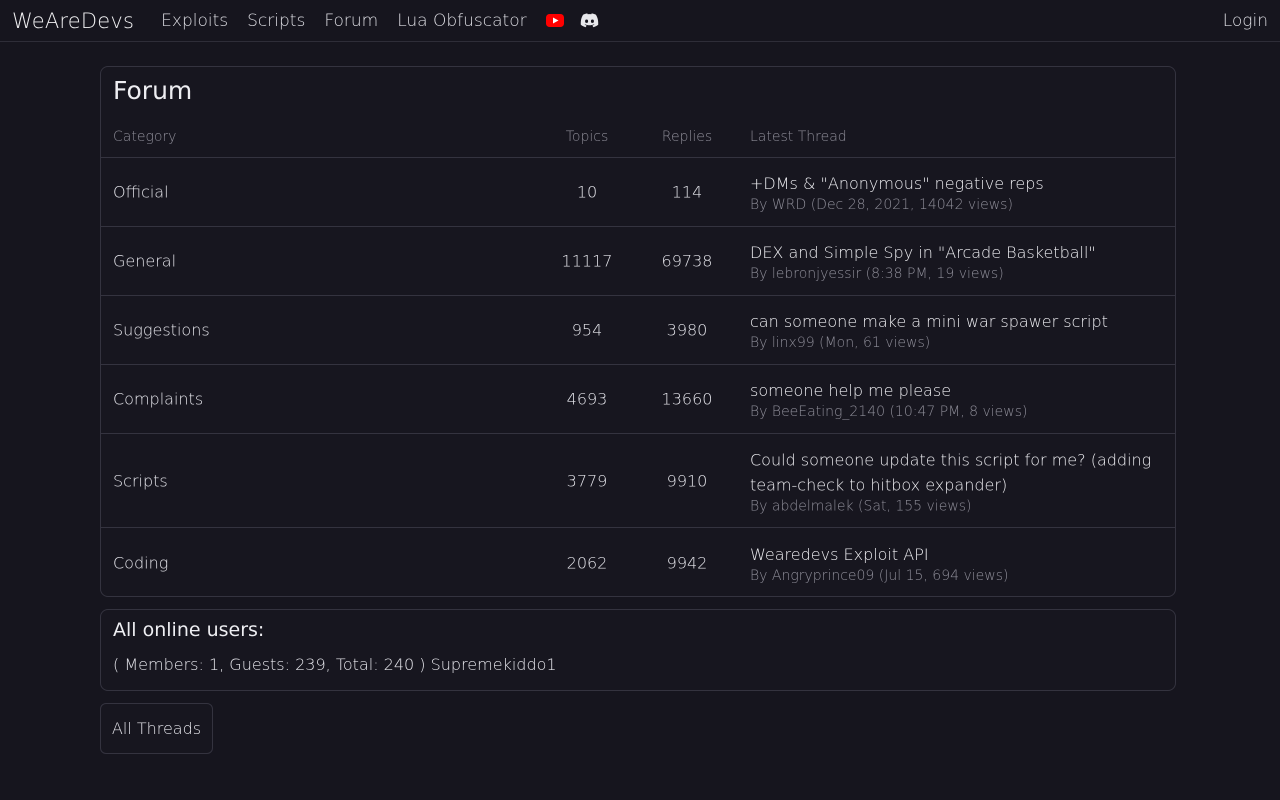  Describe the element at coordinates (687, 330) in the screenshot. I see `replies-count: 3980` at that location.